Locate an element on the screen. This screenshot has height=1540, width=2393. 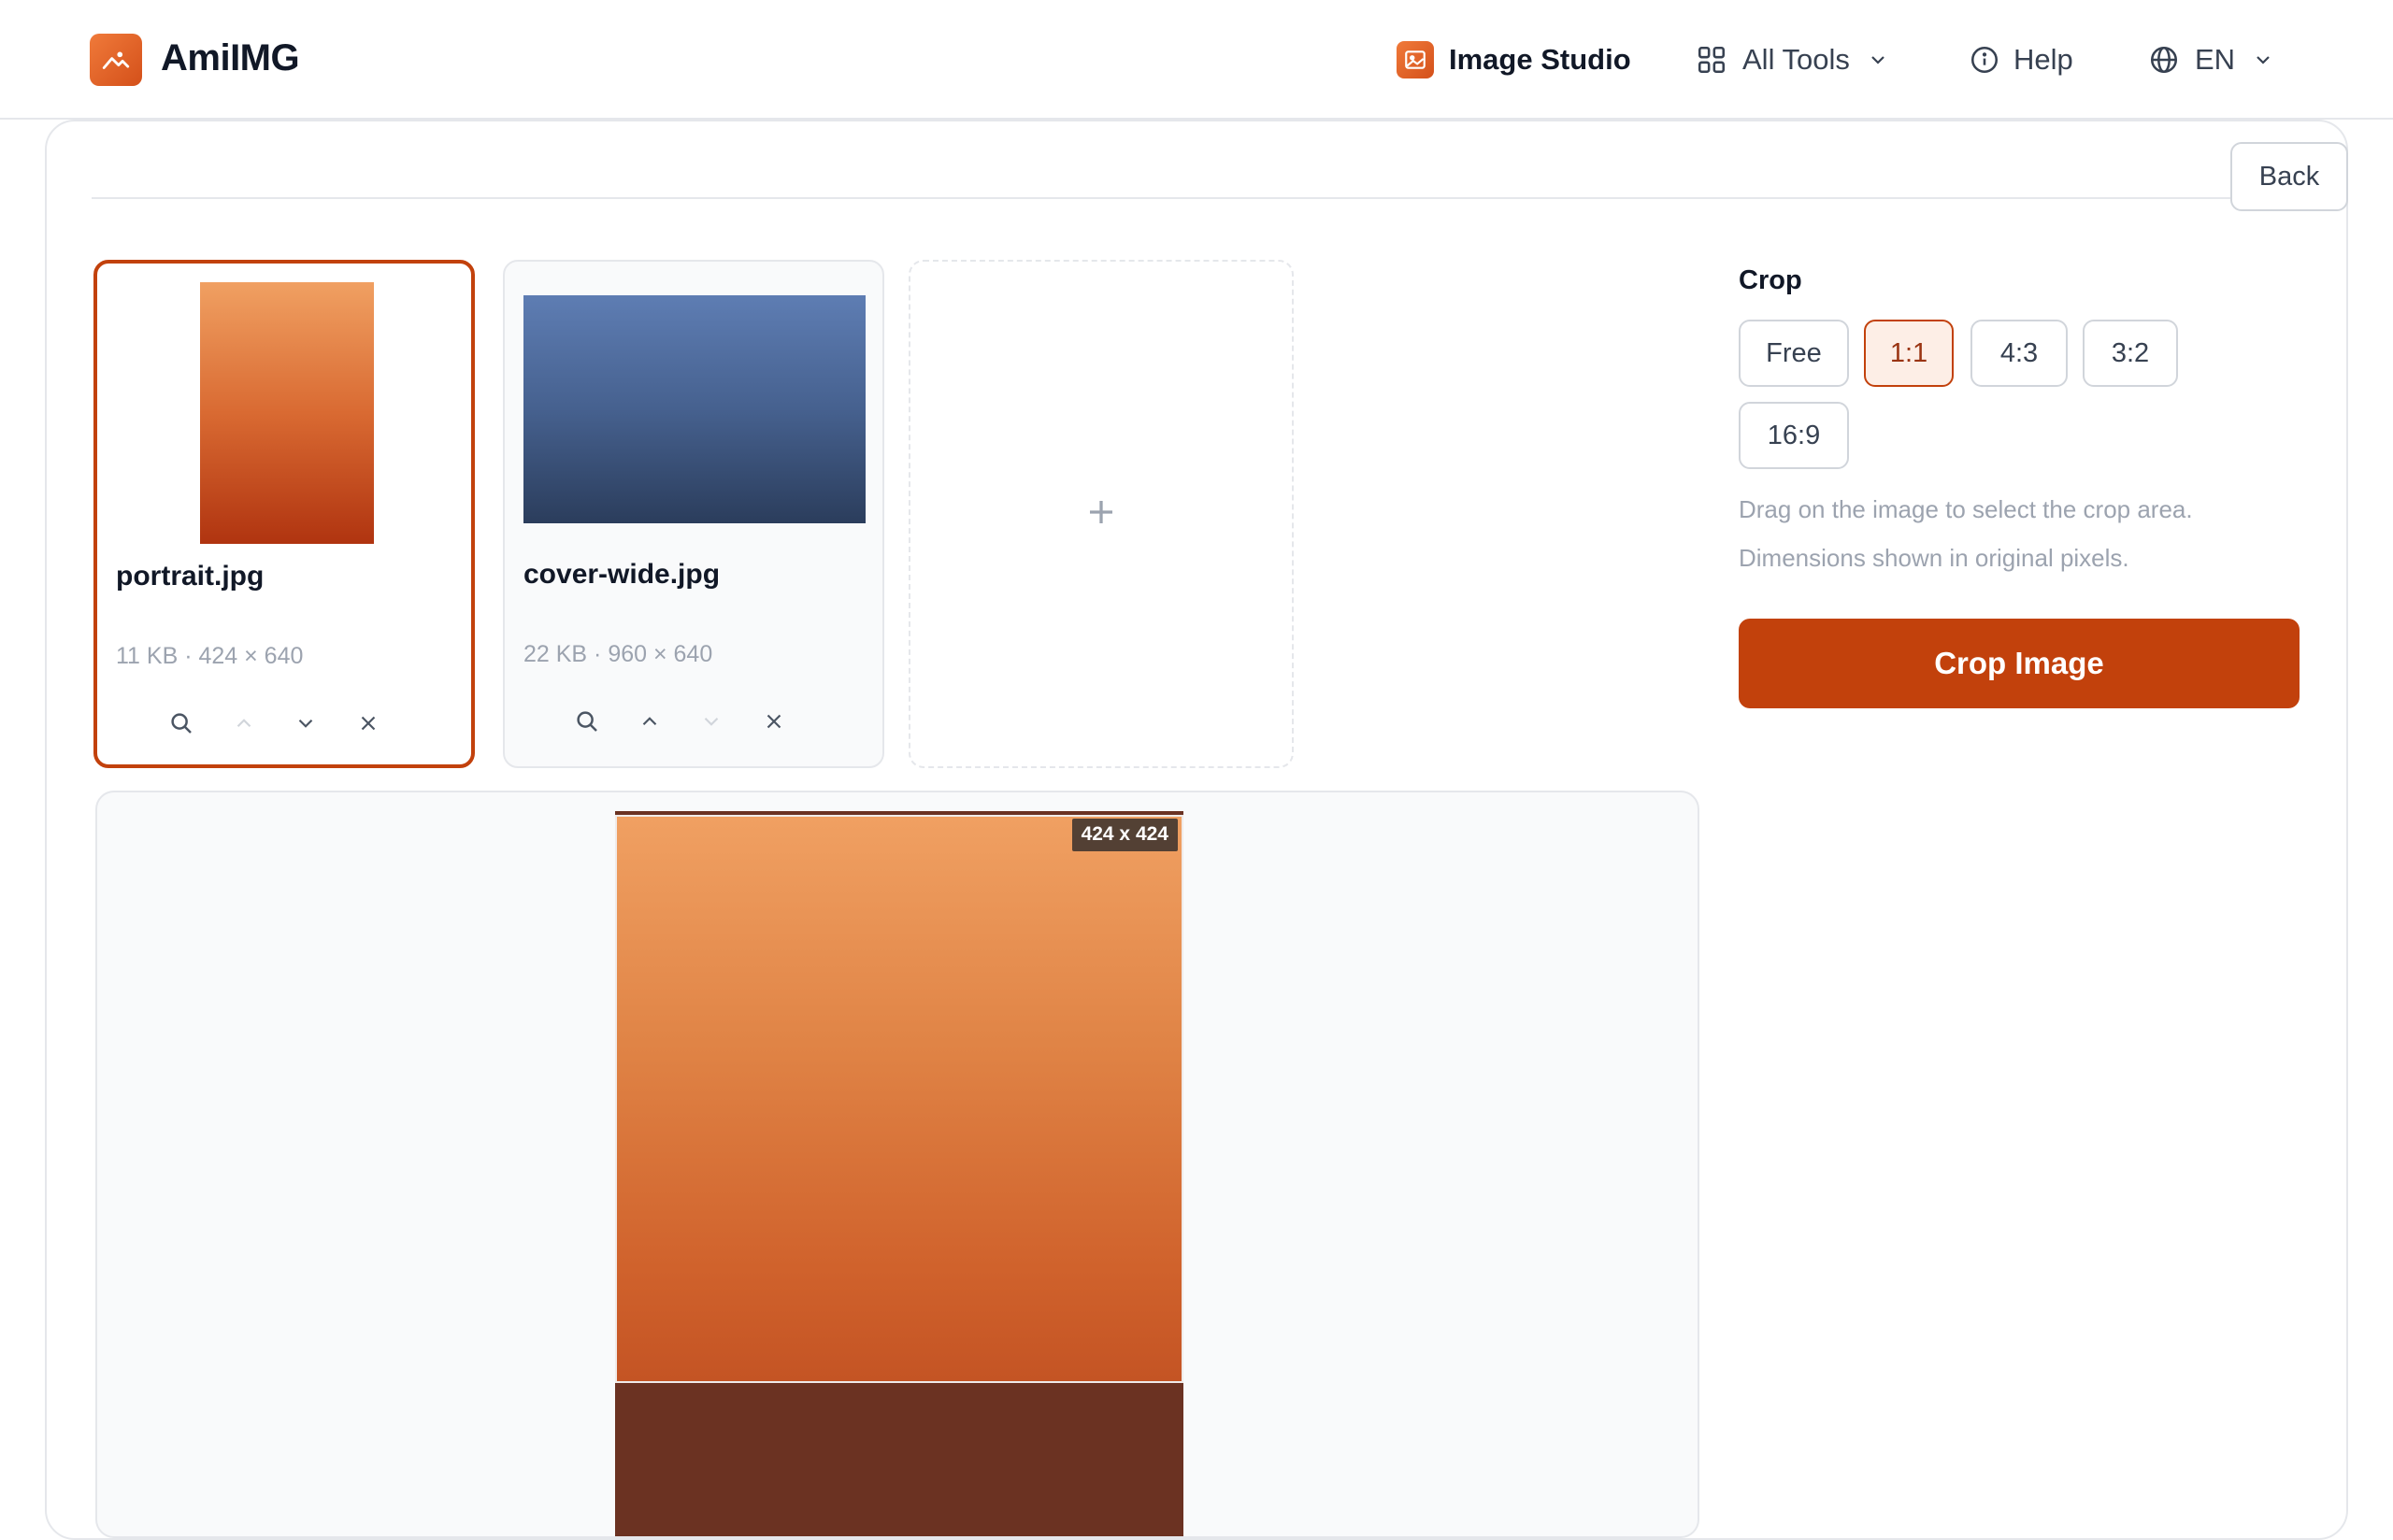
ratio-4-3-button: 4:3 is located at coordinates (2019, 353).